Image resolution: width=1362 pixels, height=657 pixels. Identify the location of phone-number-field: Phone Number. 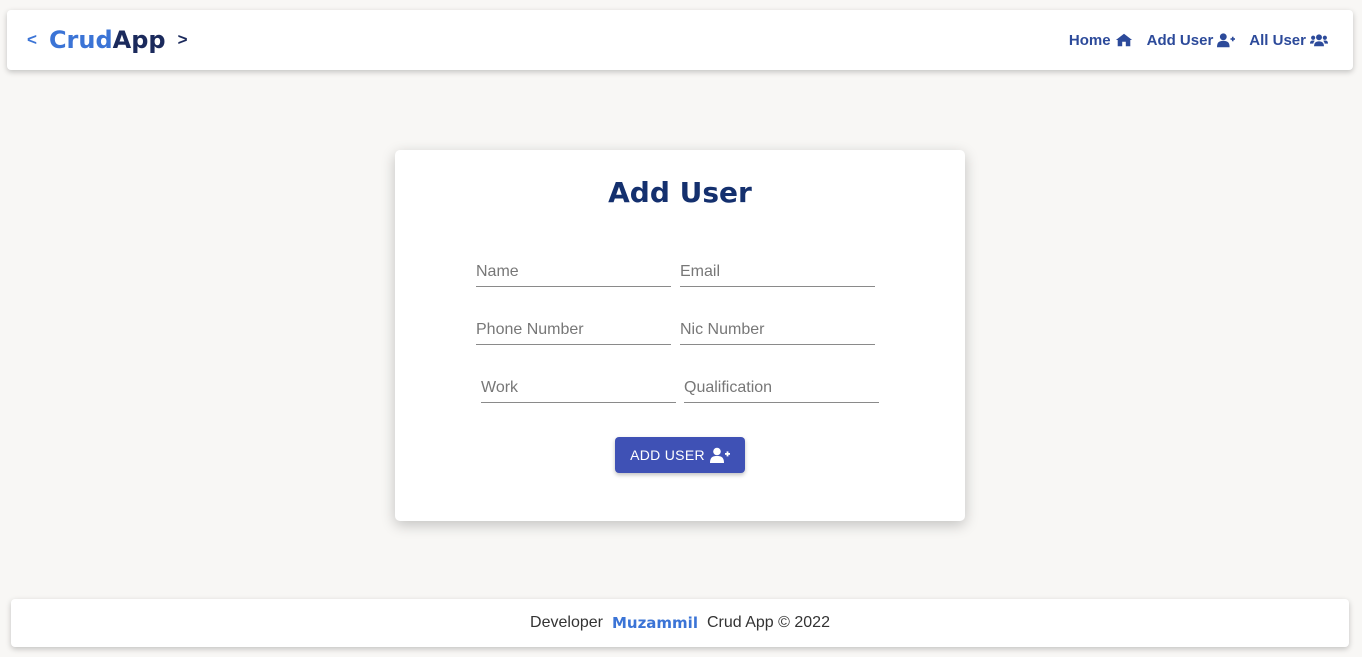
(573, 328).